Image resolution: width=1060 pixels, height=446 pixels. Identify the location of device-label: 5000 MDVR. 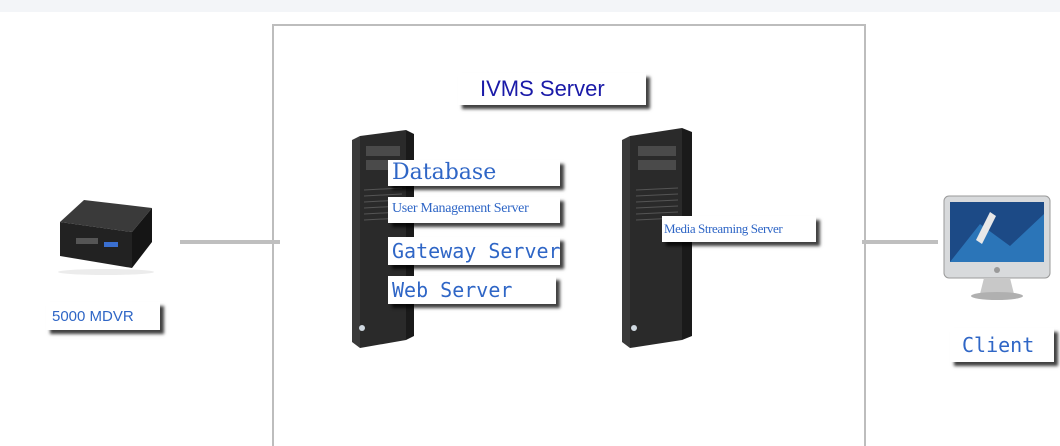
(103, 316).